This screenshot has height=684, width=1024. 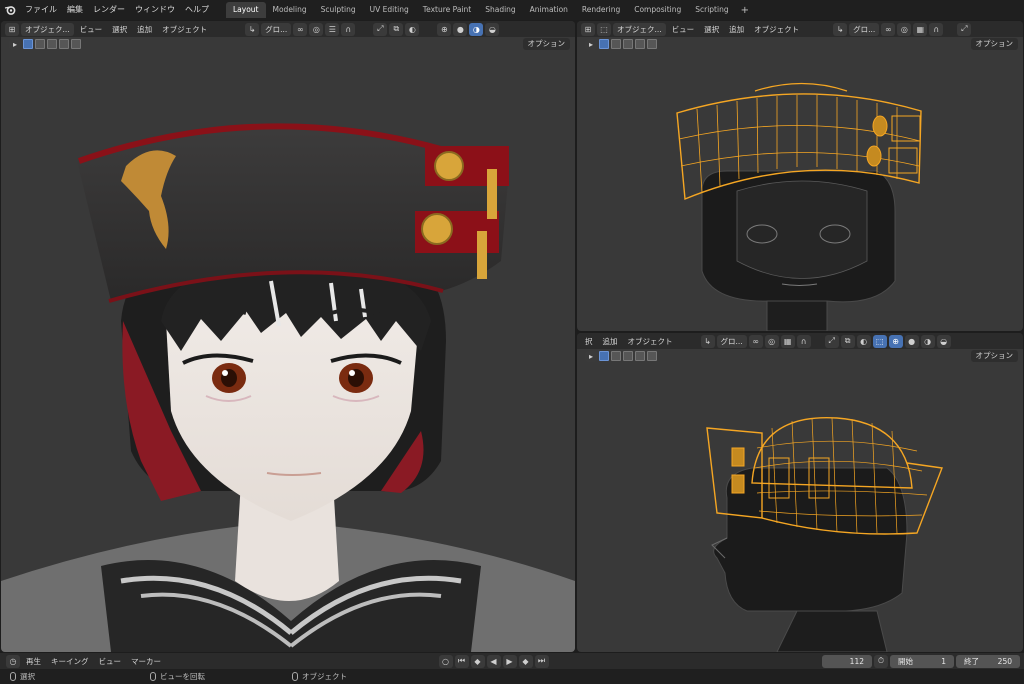 I want to click on tab-layout: Layout, so click(x=246, y=10).